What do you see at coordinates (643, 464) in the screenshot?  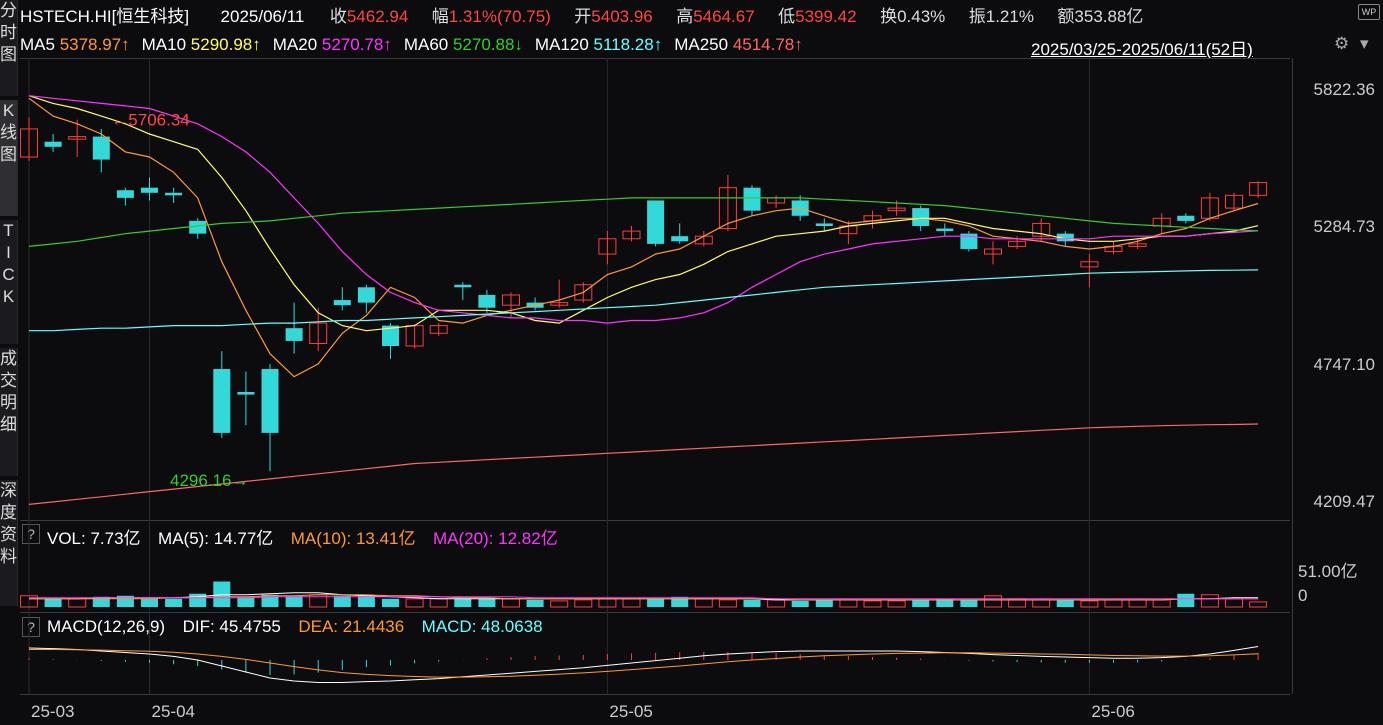 I see `ma-line-ma250` at bounding box center [643, 464].